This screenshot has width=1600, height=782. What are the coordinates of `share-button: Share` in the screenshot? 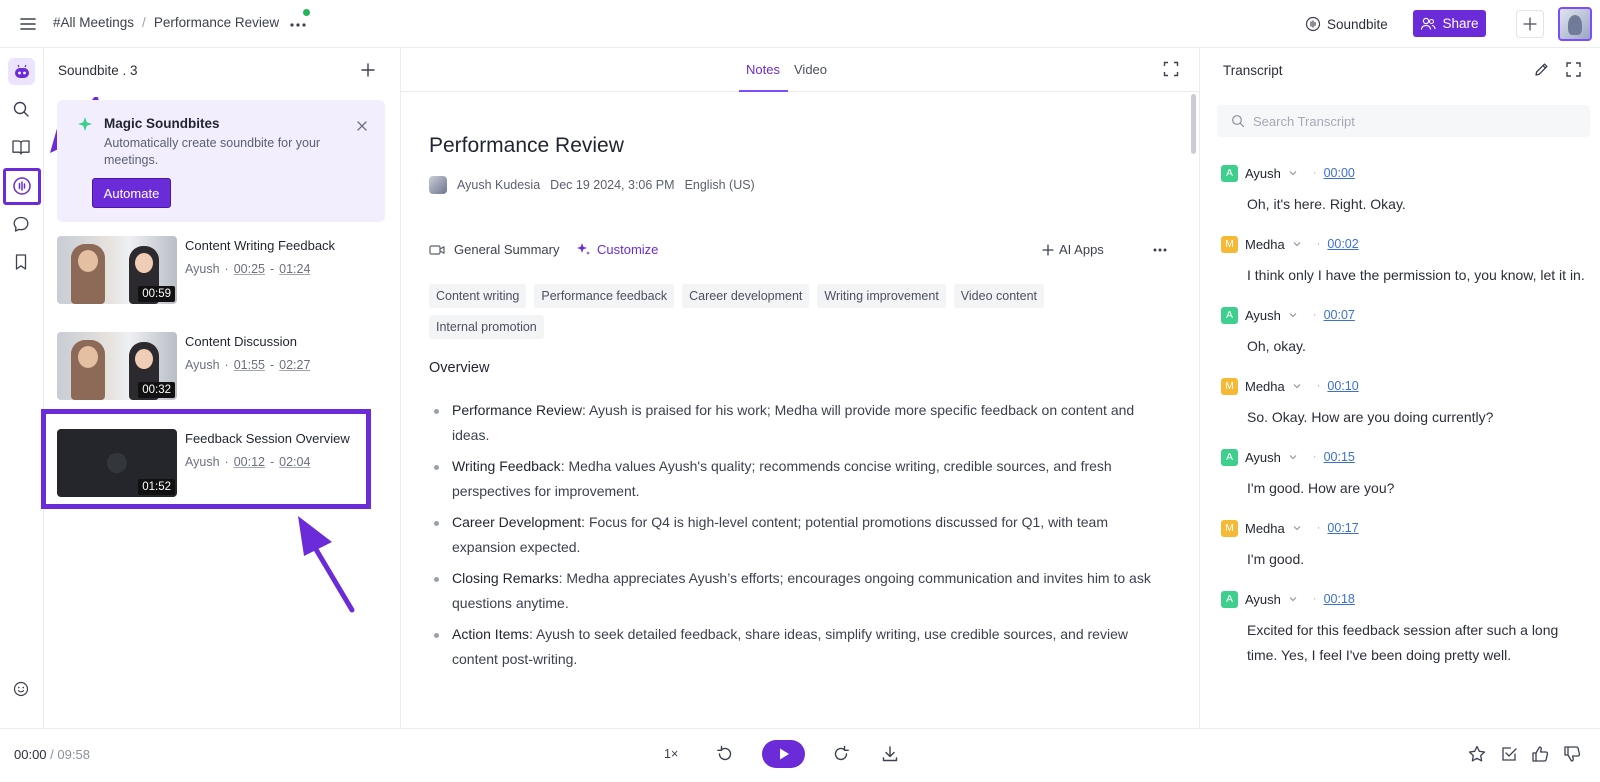 It's located at (1449, 23).